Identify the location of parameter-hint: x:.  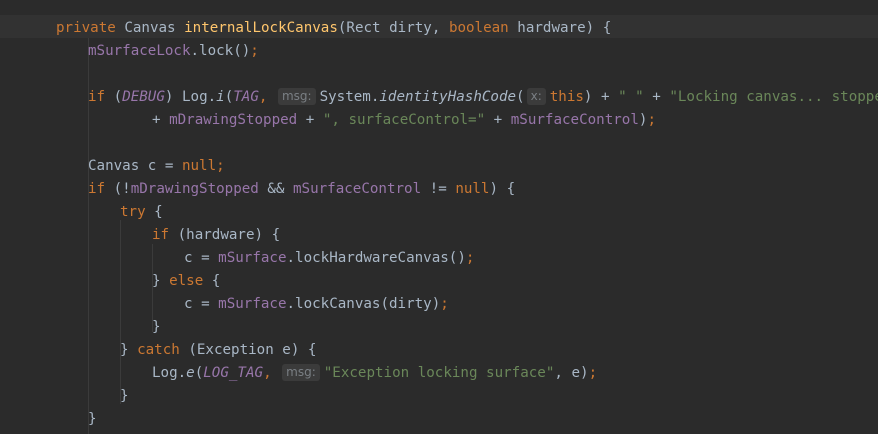
(536, 96).